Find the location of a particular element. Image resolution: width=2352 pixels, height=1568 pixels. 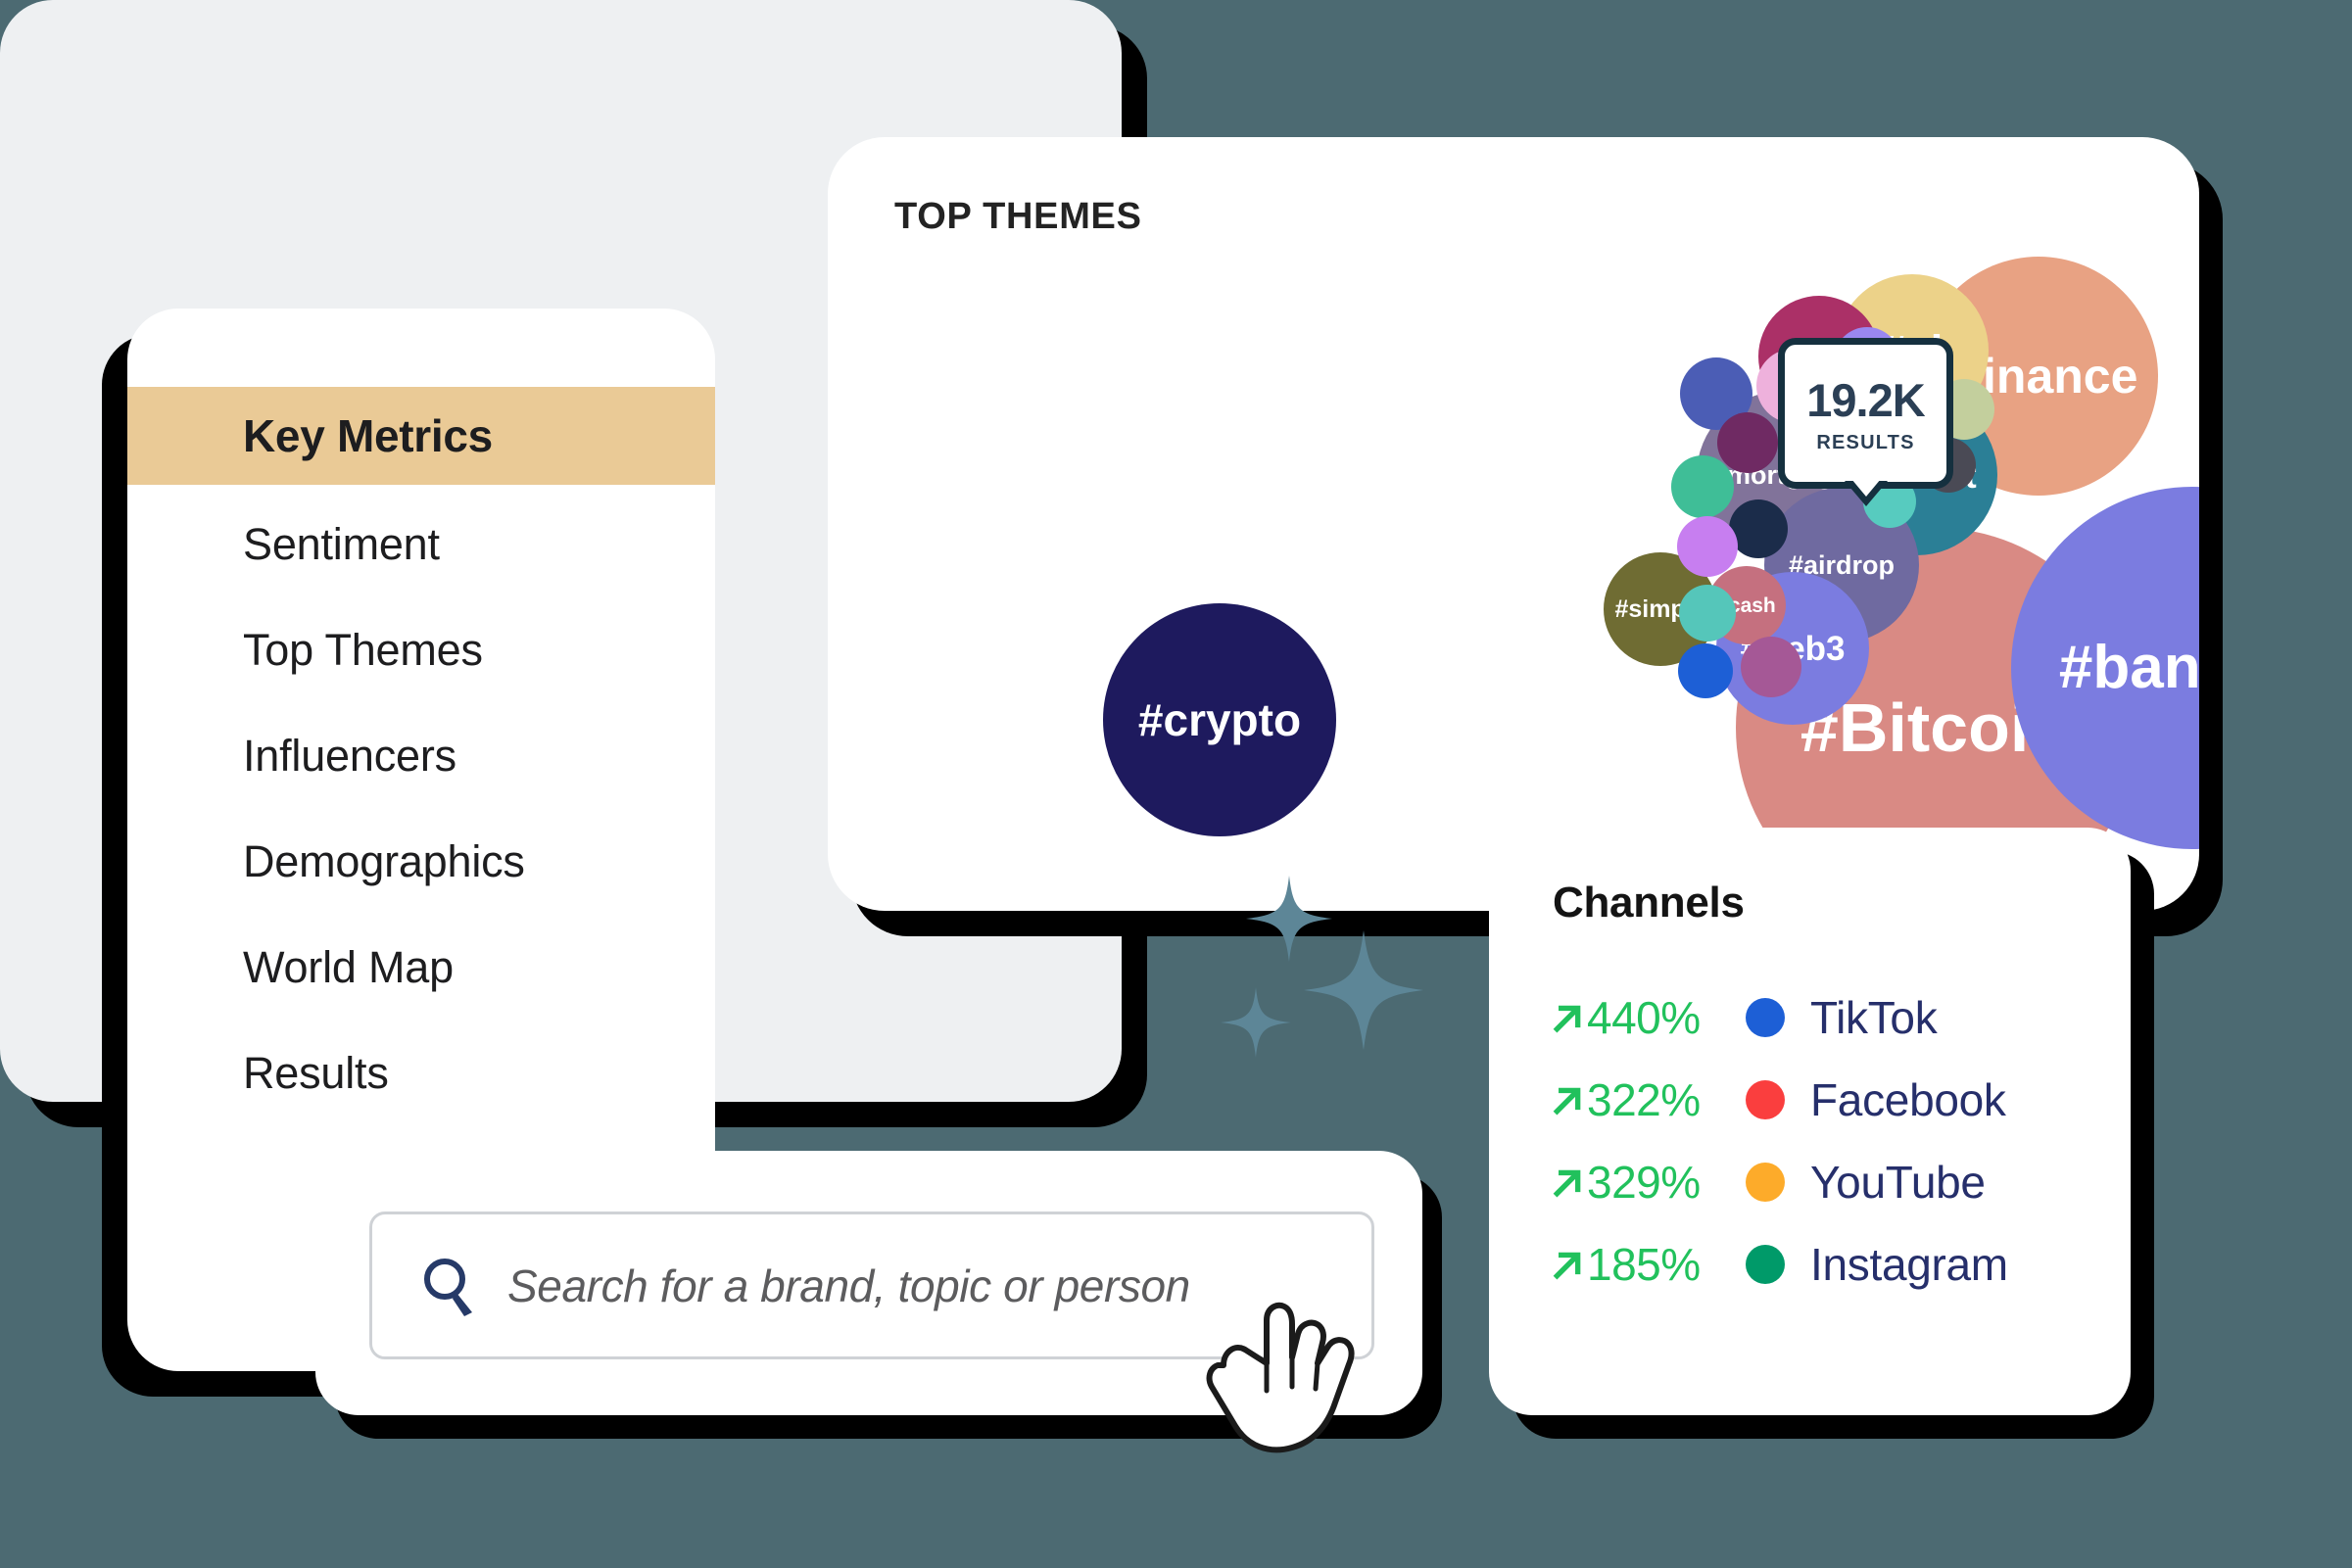

bubble-crypto: #crypto is located at coordinates (1219, 719).